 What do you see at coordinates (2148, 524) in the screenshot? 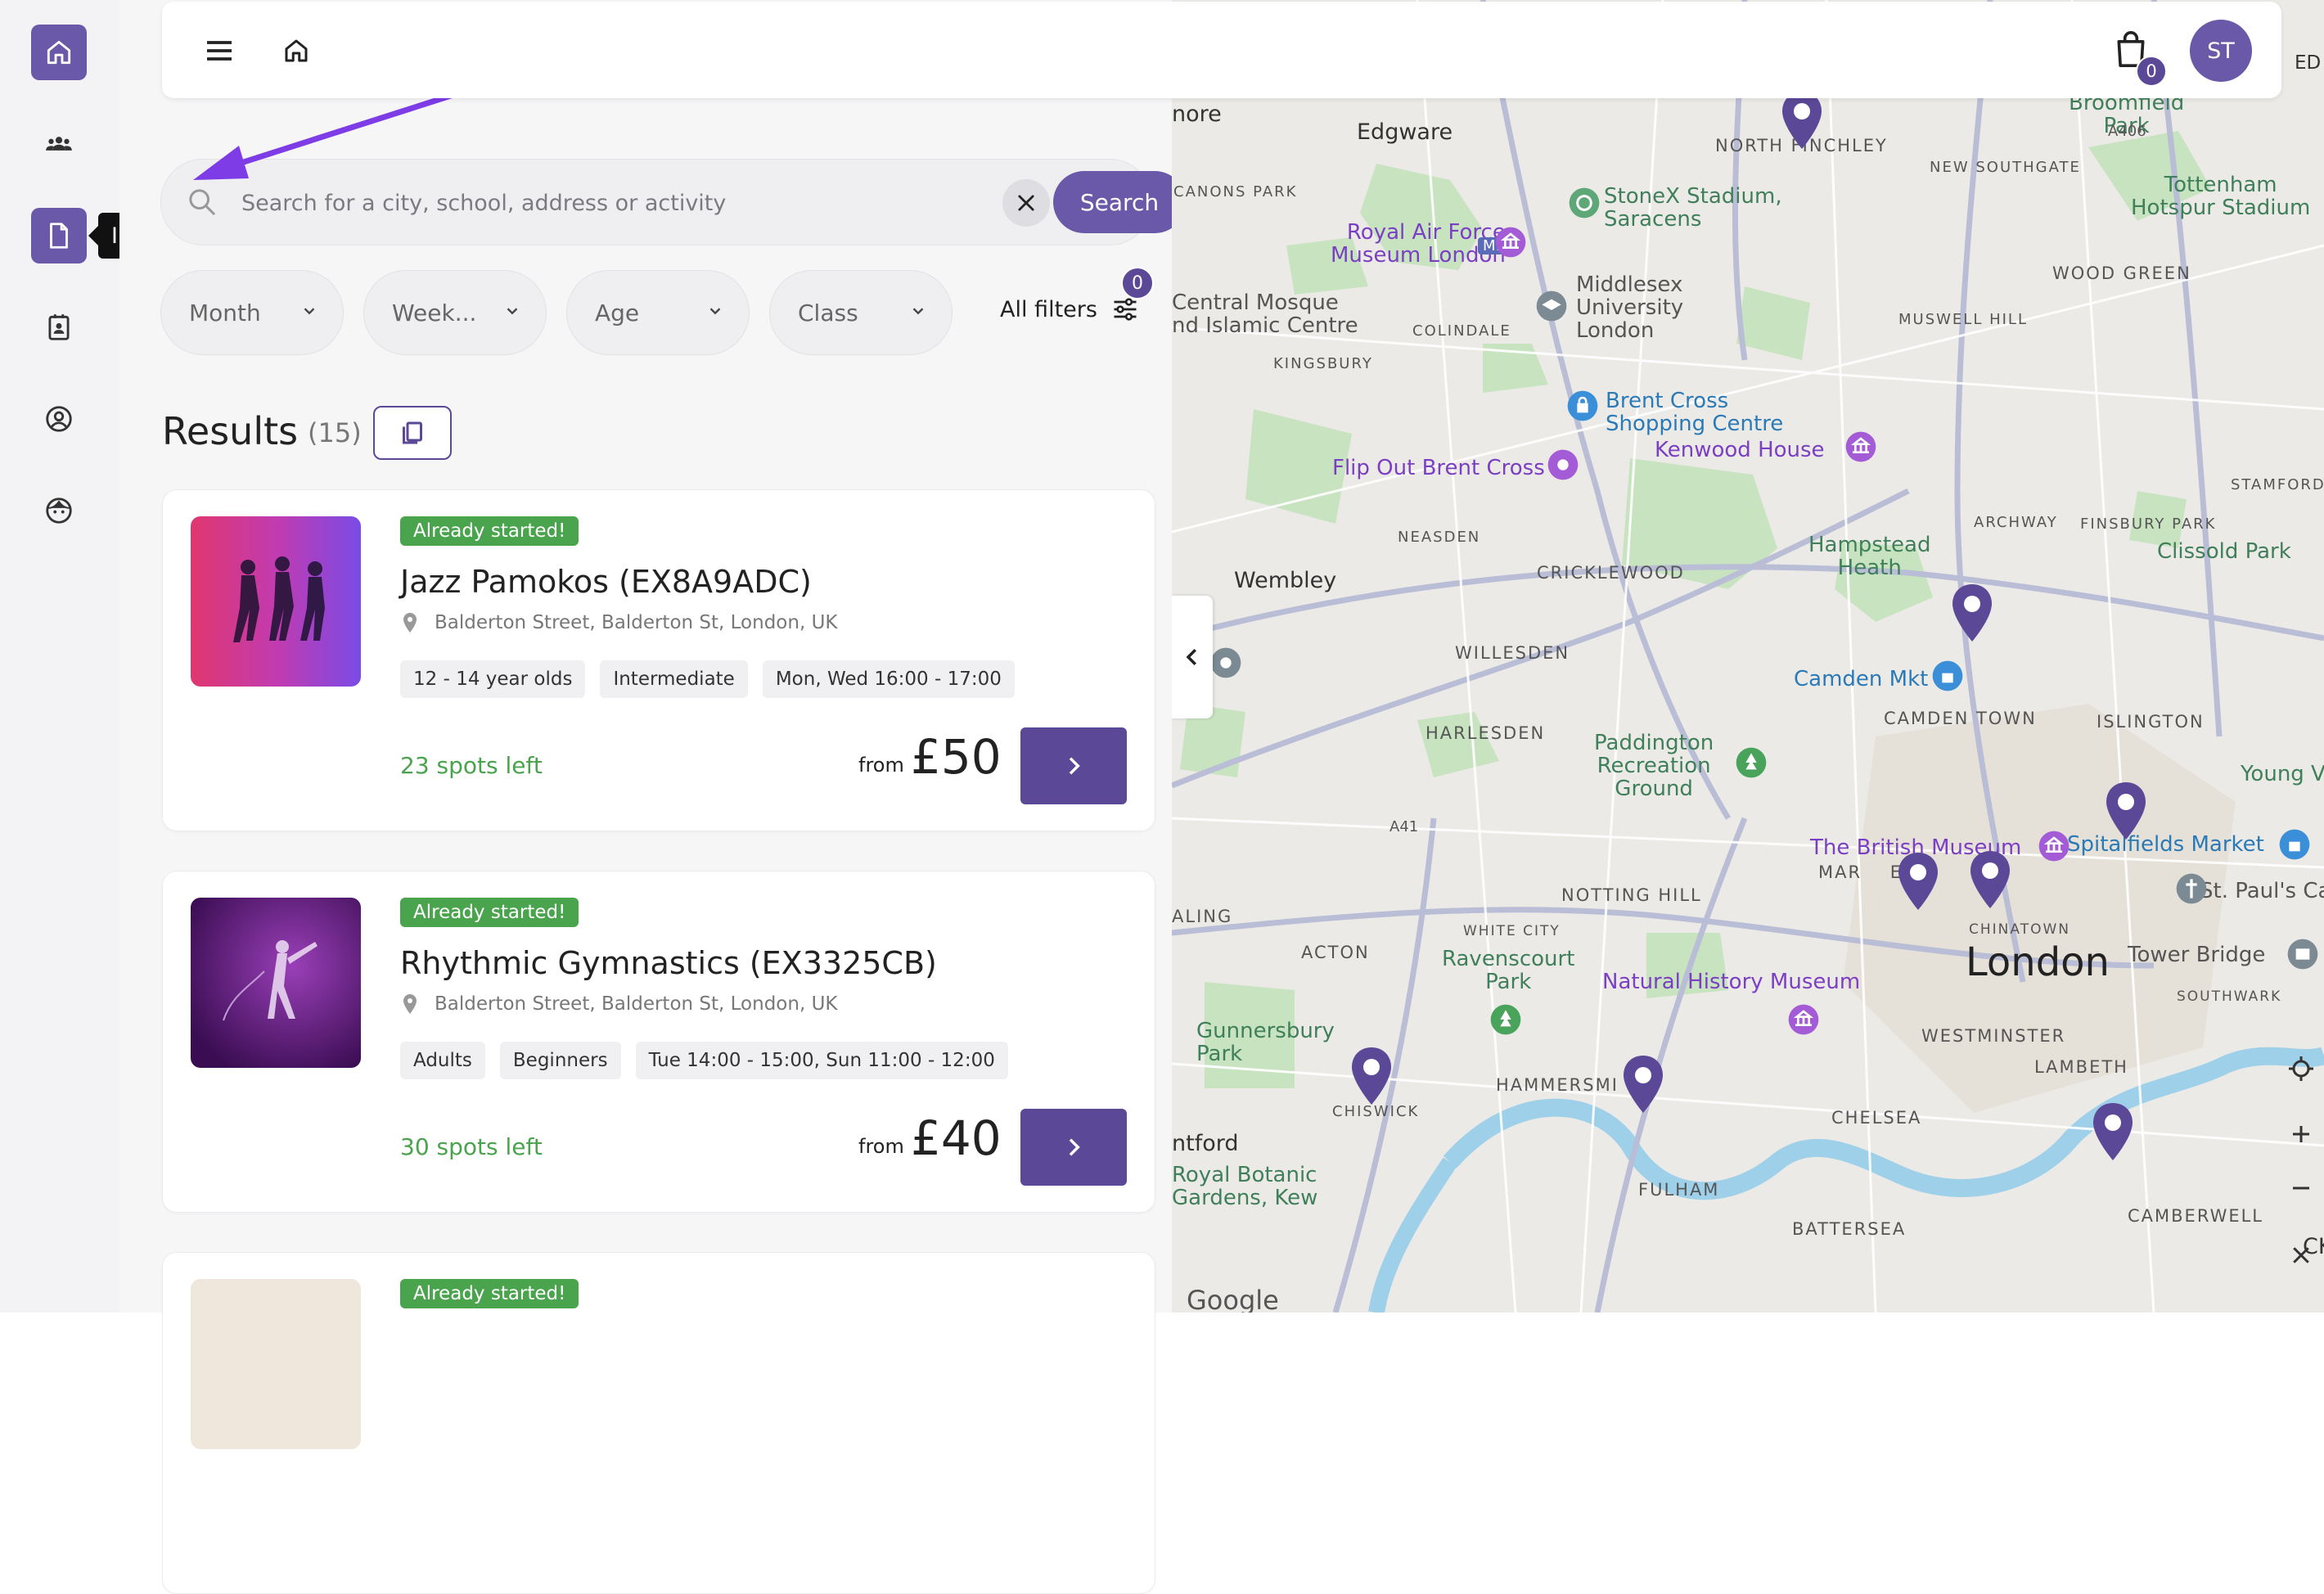
I see `map-label: FINSBURY PARK` at bounding box center [2148, 524].